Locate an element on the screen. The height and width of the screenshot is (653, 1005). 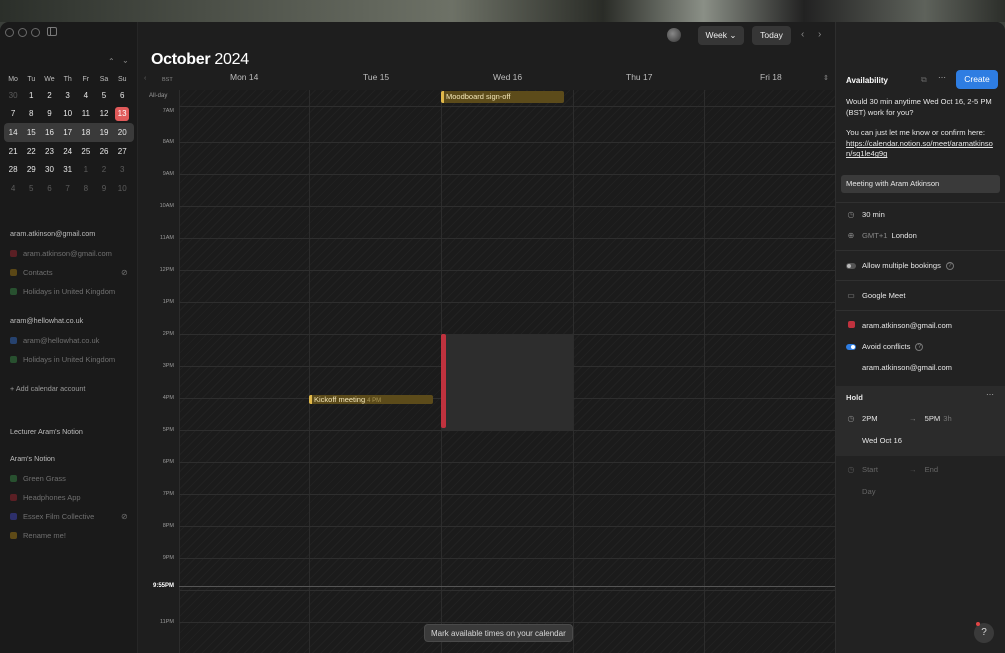
prev-week-icon: ‹ is located at coordinates (802, 34).